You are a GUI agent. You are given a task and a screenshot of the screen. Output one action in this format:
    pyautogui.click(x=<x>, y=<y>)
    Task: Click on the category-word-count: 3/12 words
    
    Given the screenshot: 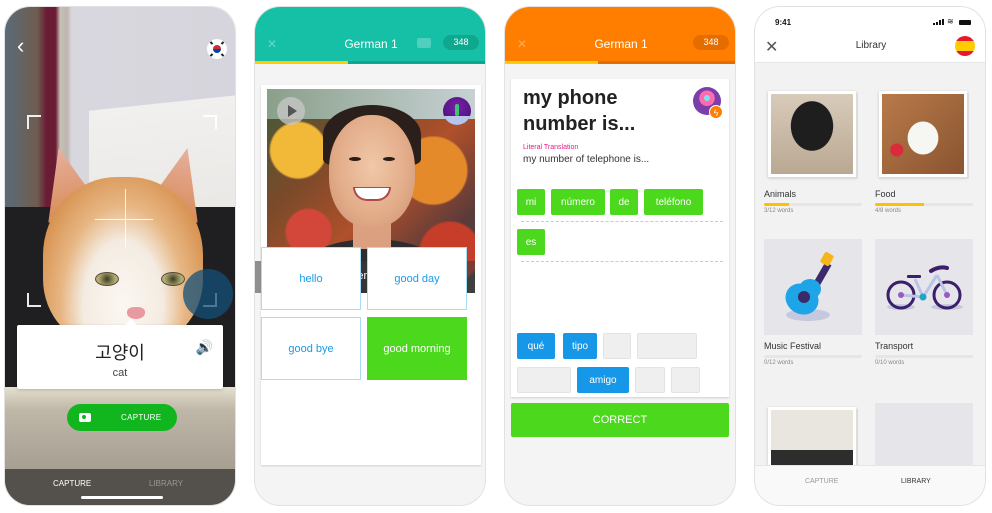 What is the action you would take?
    pyautogui.click(x=779, y=211)
    